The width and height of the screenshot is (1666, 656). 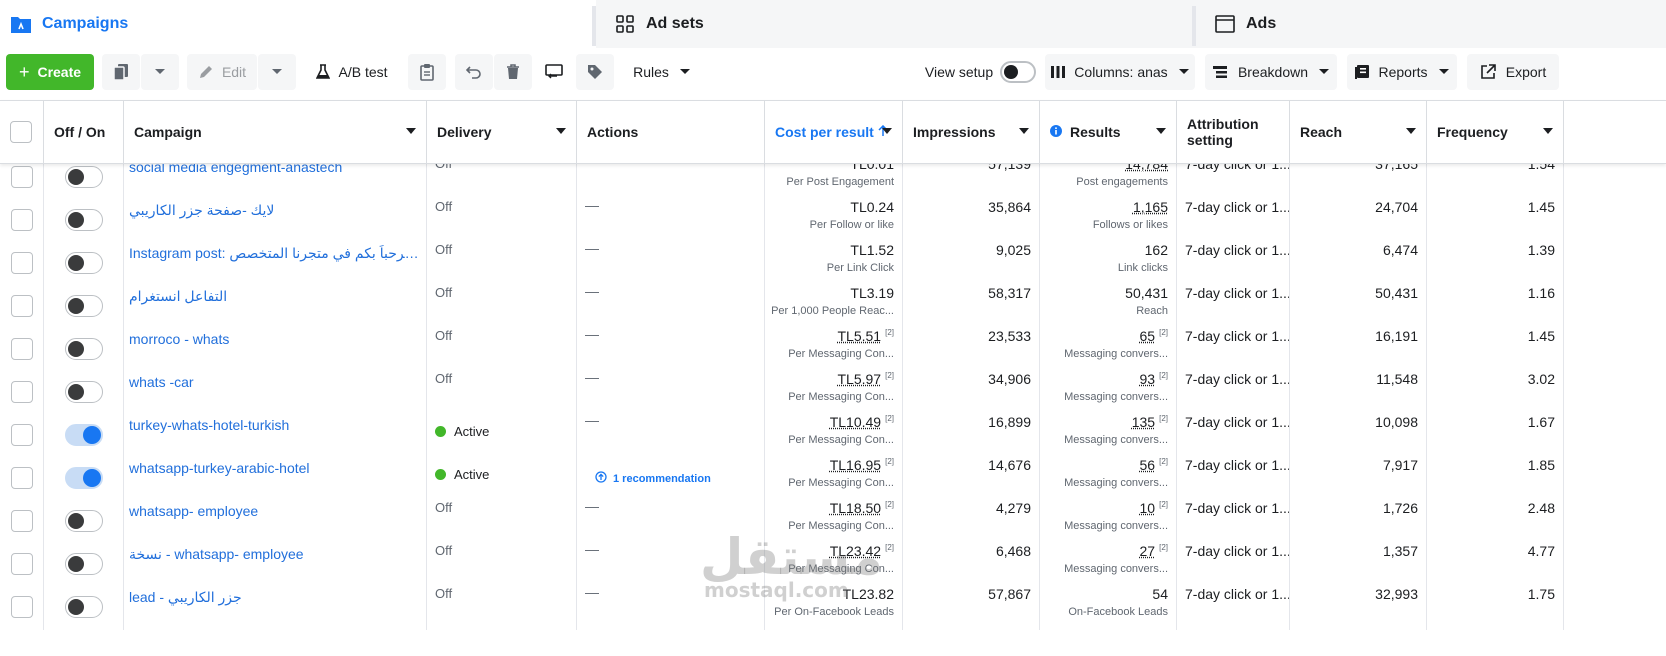 I want to click on create-button: + Create, so click(x=50, y=72).